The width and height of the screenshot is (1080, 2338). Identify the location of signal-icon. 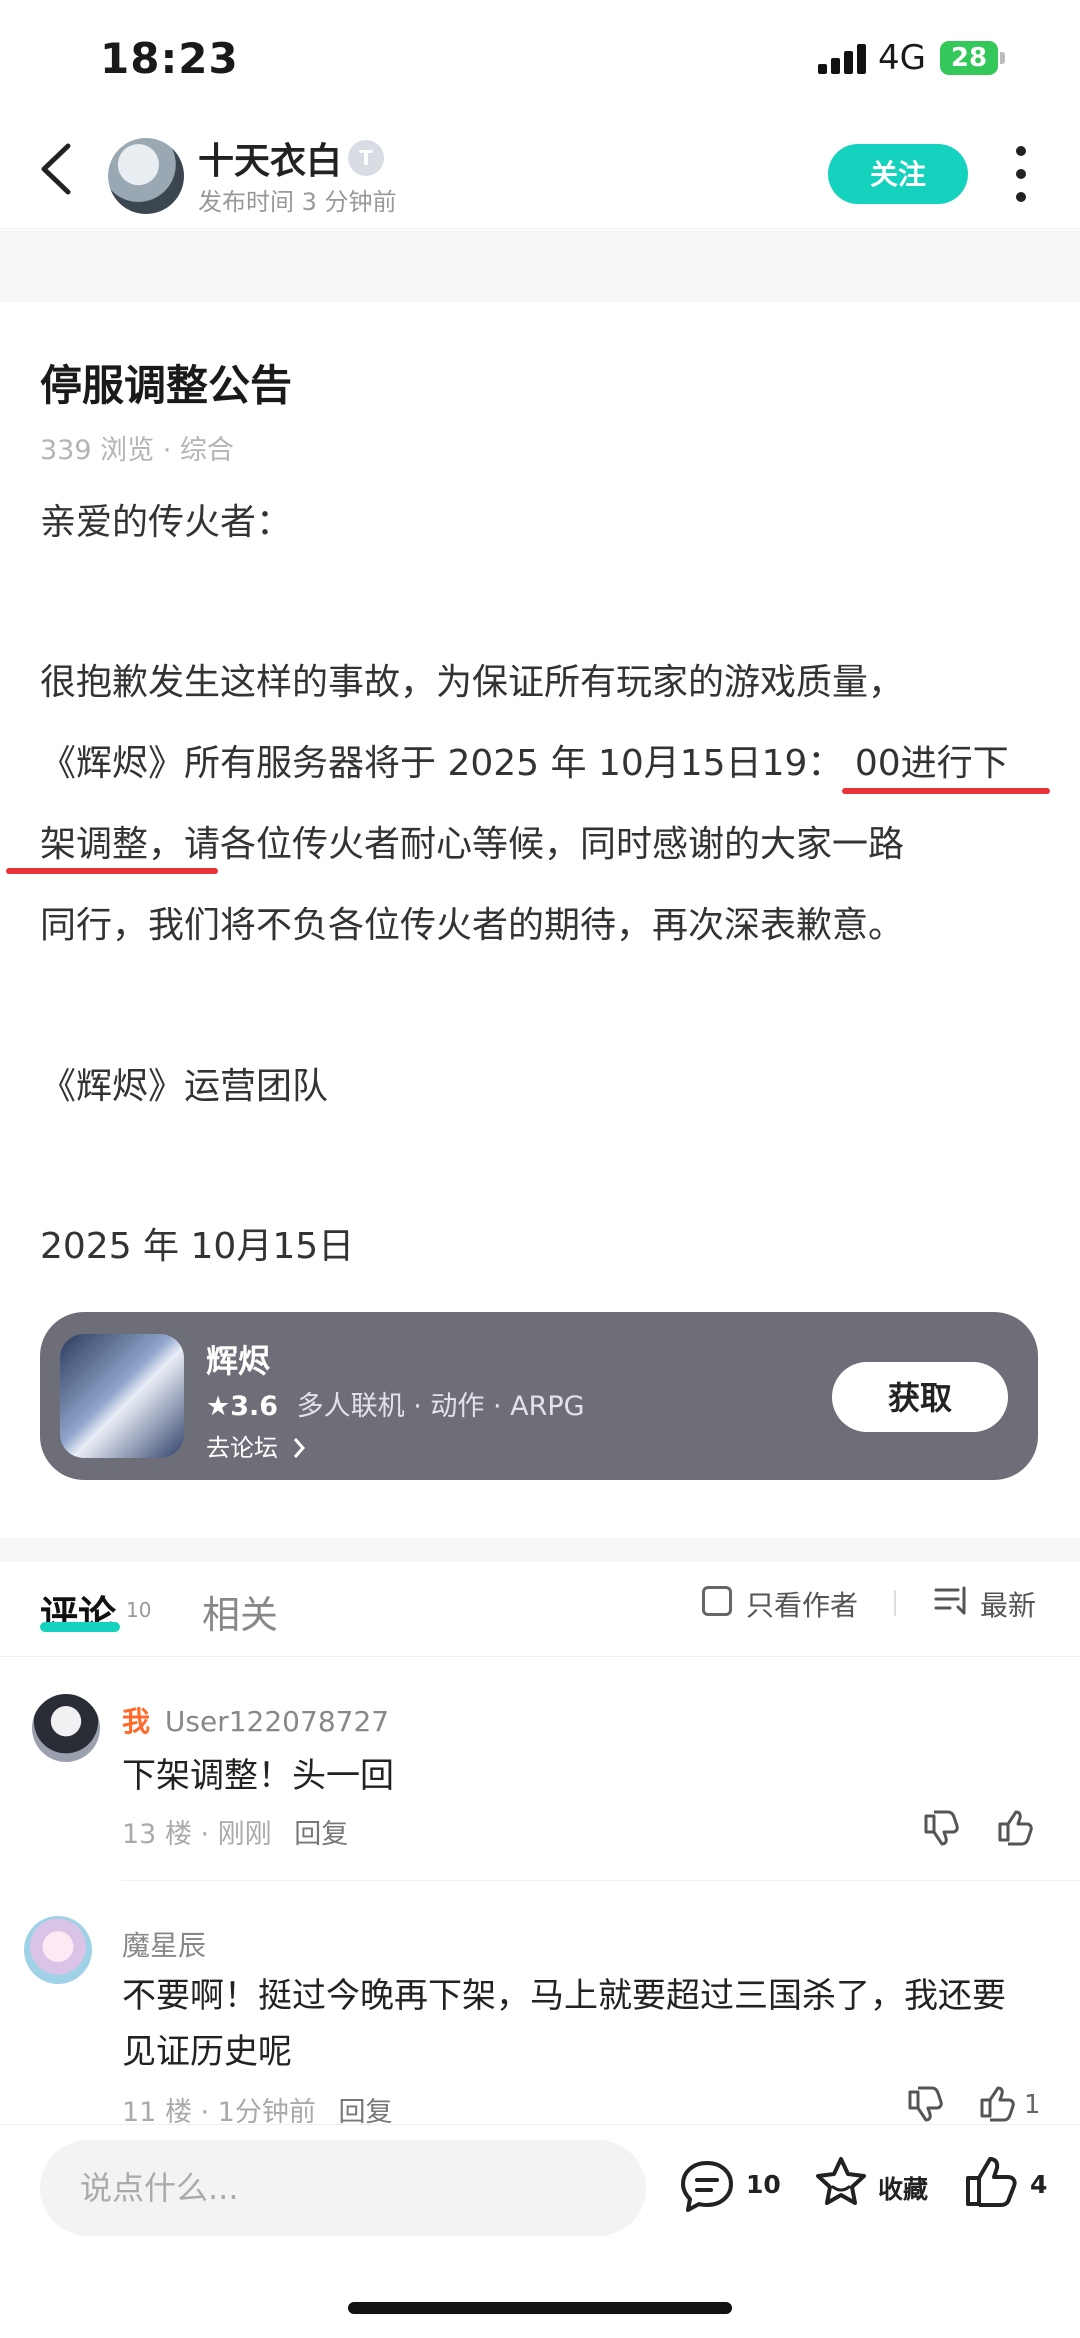
(843, 59).